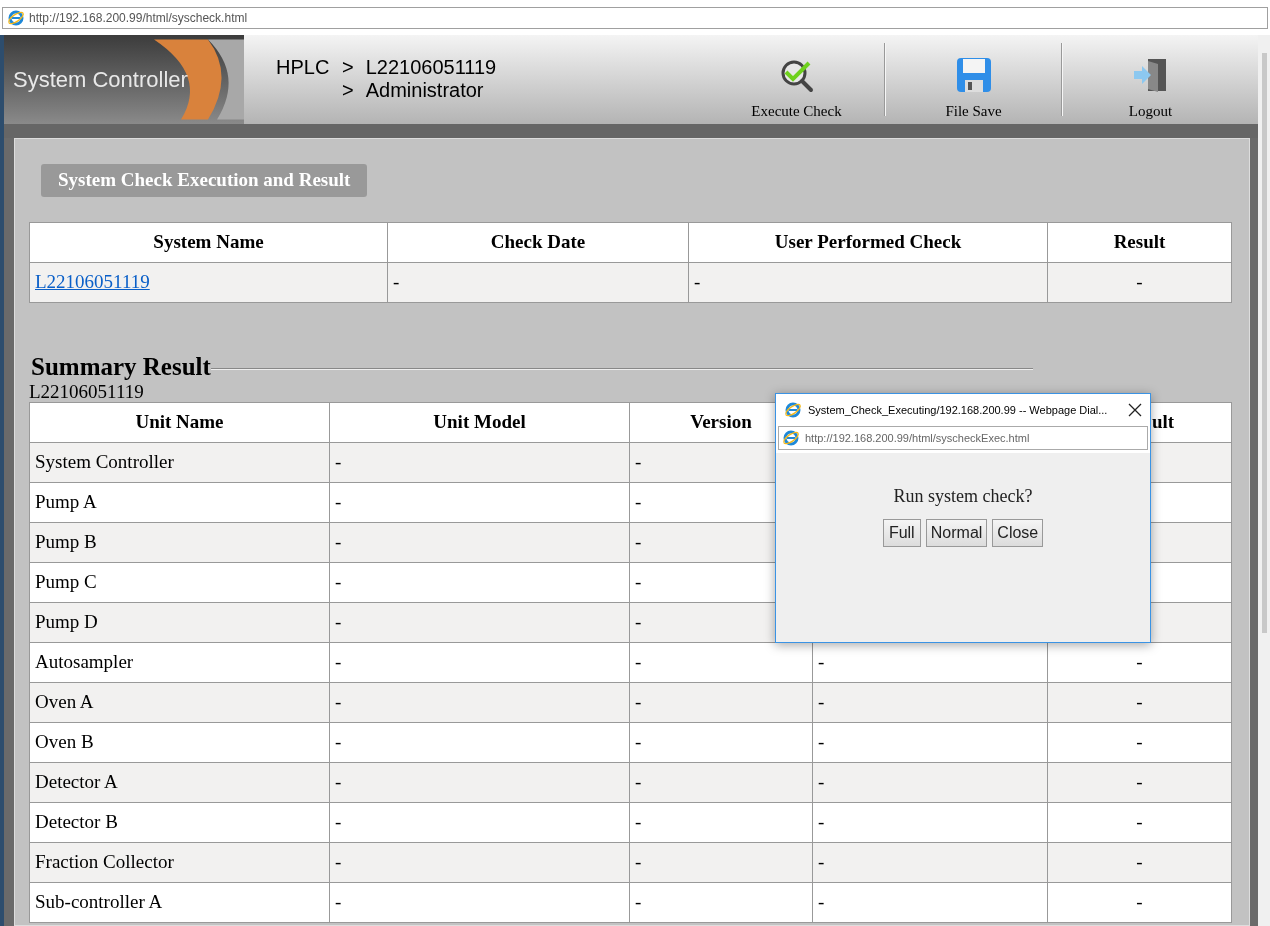  What do you see at coordinates (208, 242) in the screenshot?
I see `column-header: System Name` at bounding box center [208, 242].